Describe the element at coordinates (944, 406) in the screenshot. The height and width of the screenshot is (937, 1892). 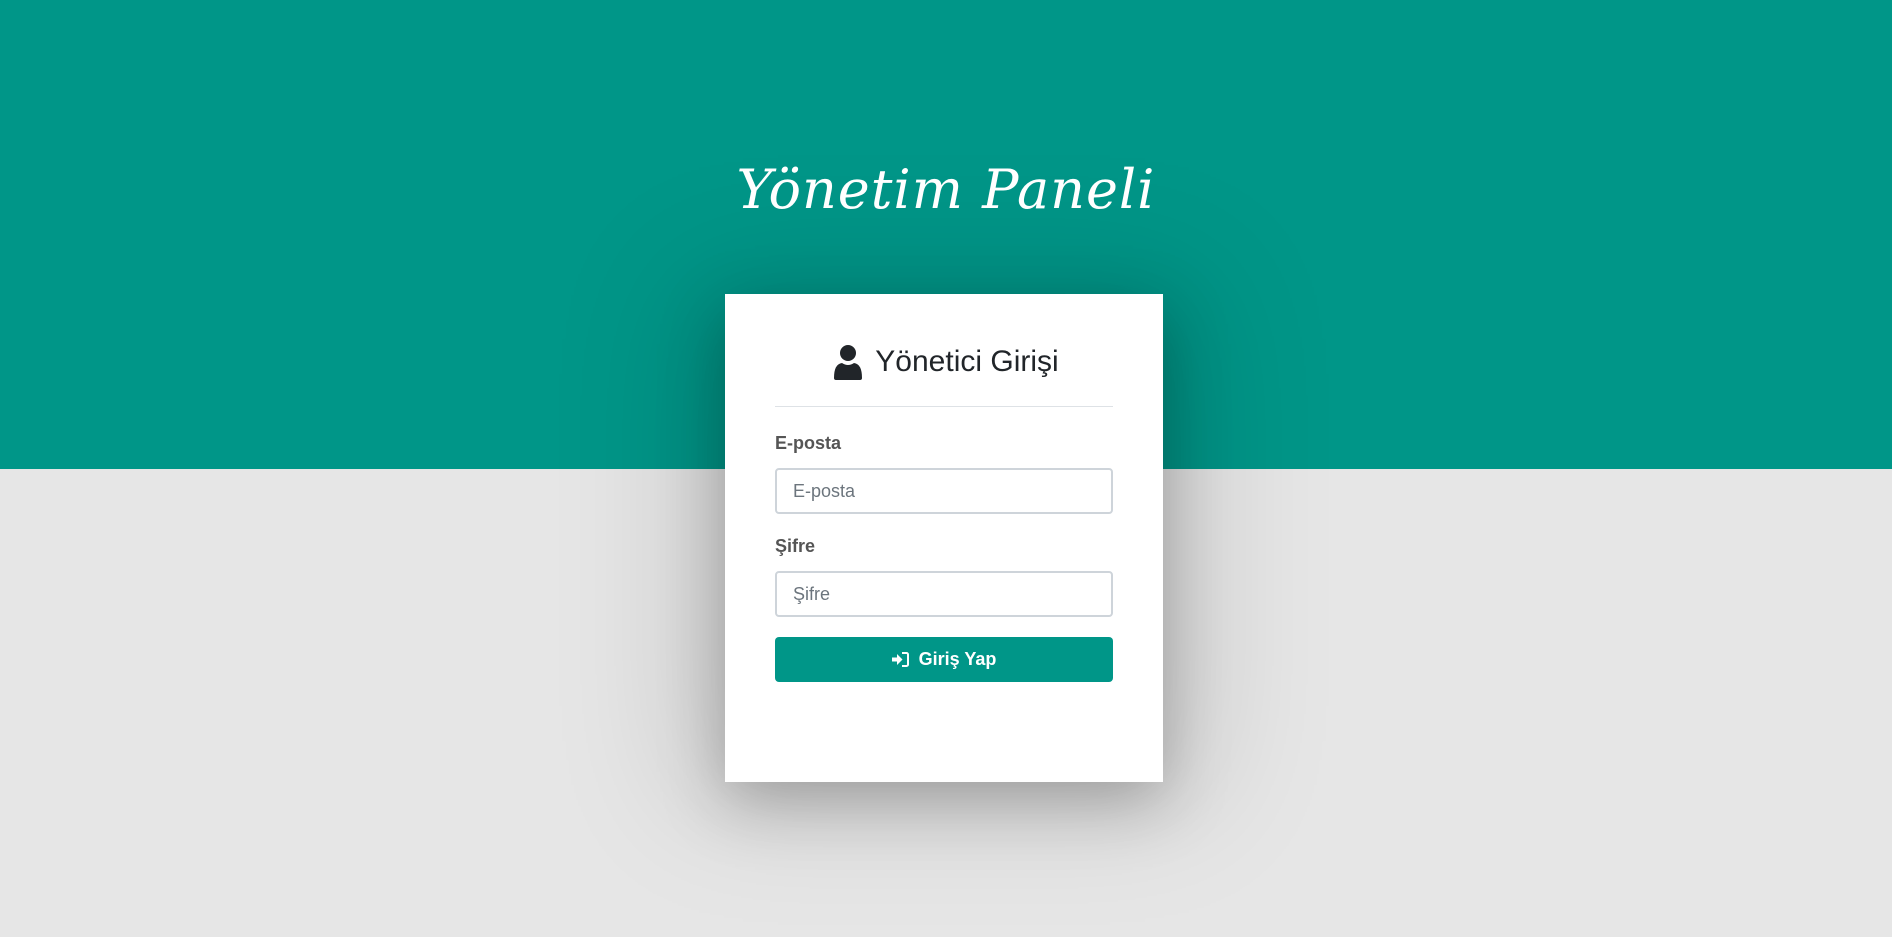
I see `divider` at that location.